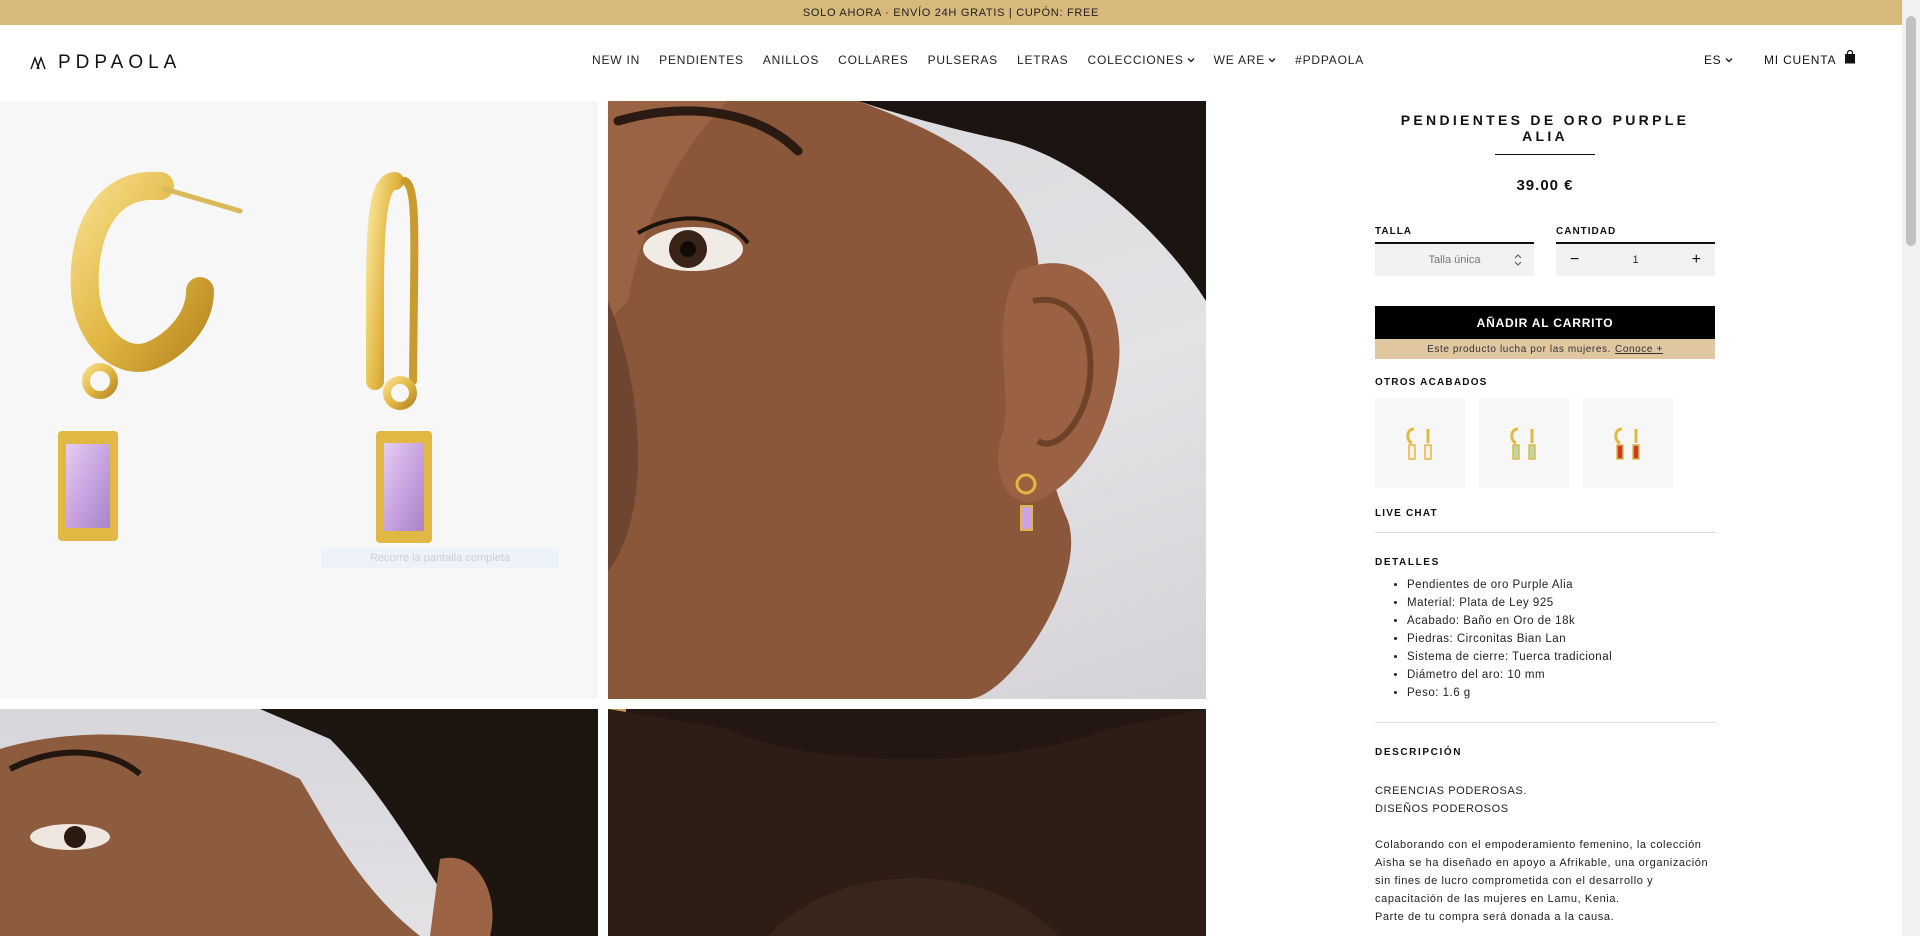  Describe the element at coordinates (1713, 60) in the screenshot. I see `language-label: ES` at that location.